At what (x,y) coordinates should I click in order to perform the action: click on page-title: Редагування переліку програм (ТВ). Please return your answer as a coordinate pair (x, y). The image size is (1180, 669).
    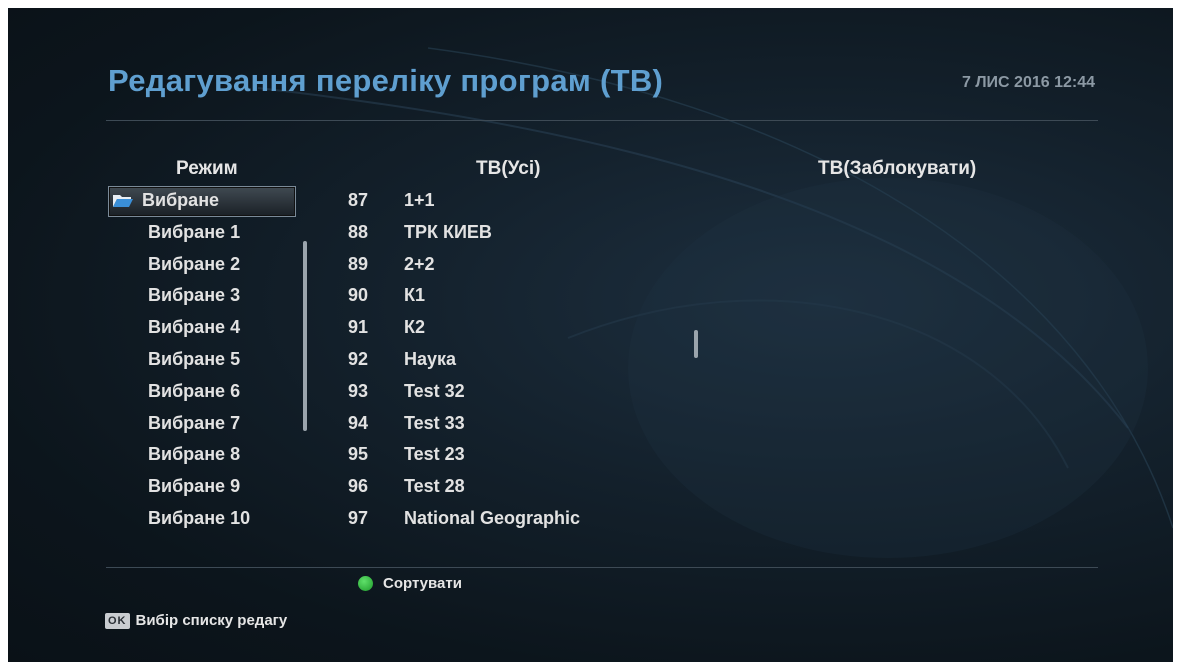
    Looking at the image, I should click on (386, 80).